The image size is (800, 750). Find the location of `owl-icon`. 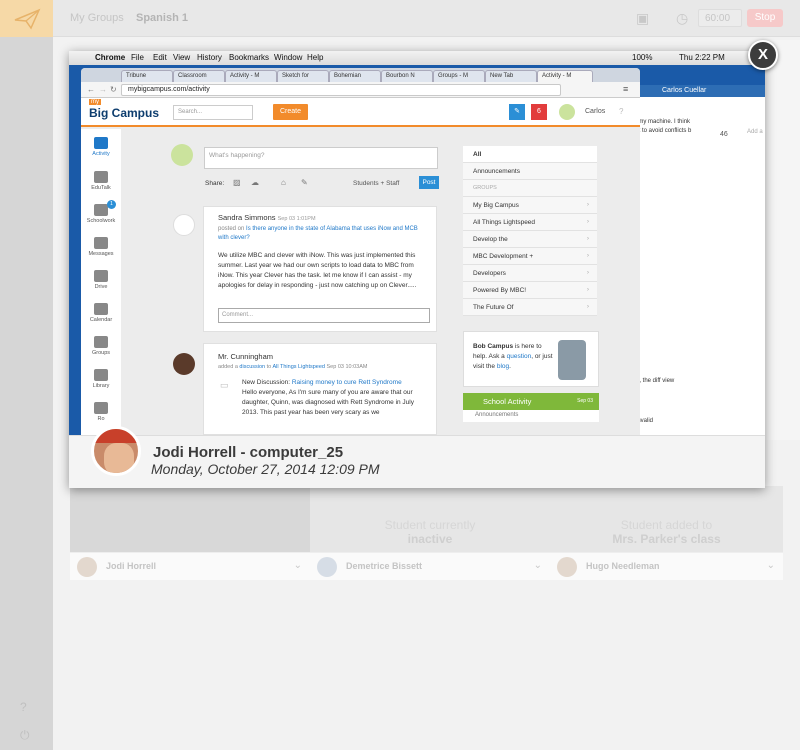

owl-icon is located at coordinates (101, 177).